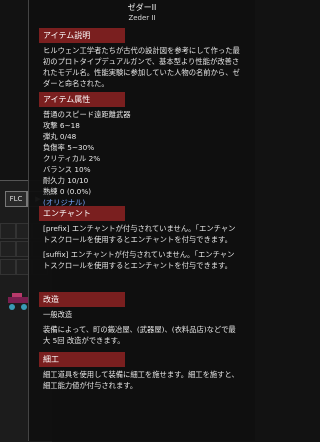 The image size is (320, 442). Describe the element at coordinates (142, 7) in the screenshot. I see `item-title: ゼダーII` at that location.